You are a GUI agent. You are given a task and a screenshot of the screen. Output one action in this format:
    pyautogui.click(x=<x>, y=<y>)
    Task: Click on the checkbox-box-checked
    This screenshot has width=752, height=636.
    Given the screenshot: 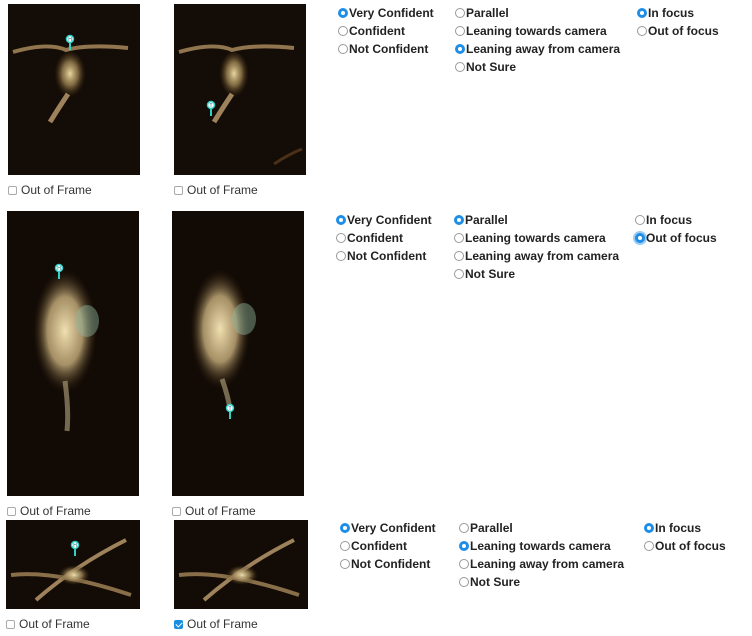 What is the action you would take?
    pyautogui.click(x=178, y=624)
    